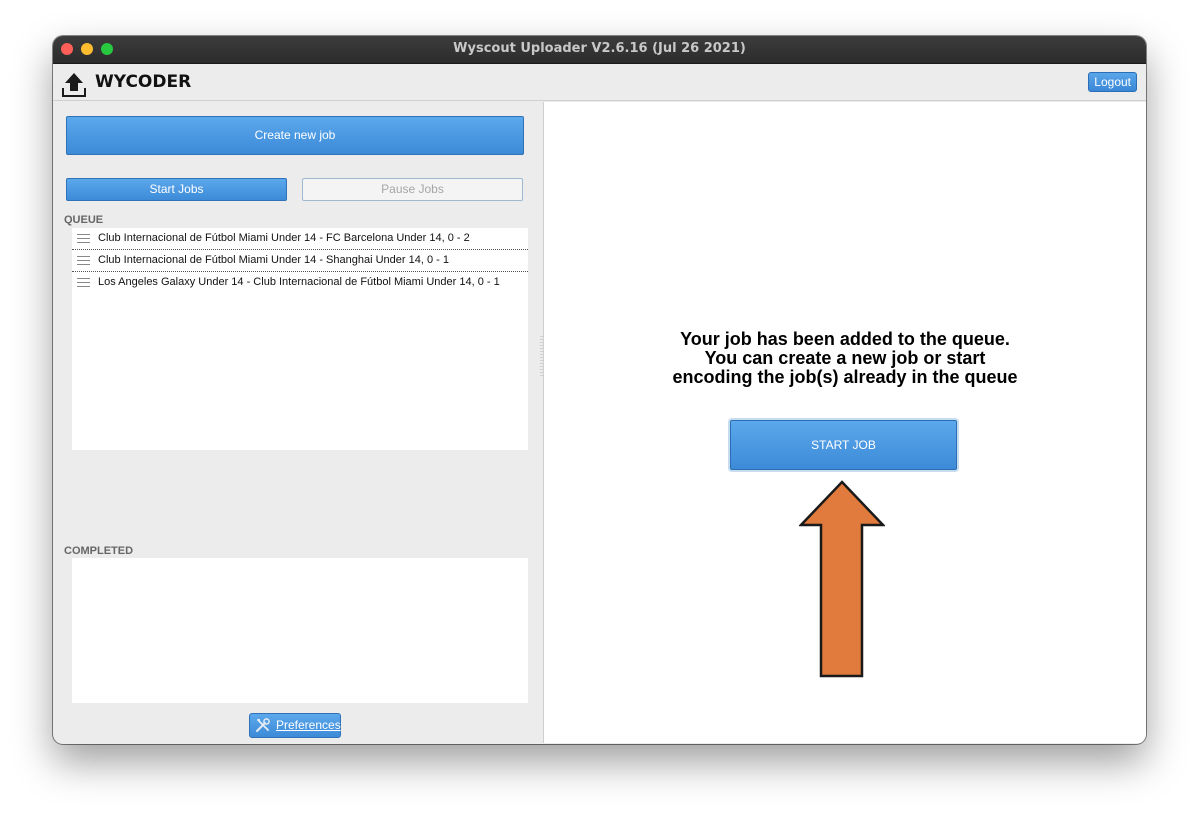 The height and width of the screenshot is (816, 1200). Describe the element at coordinates (84, 220) in the screenshot. I see `queue-label: QUEUE` at that location.